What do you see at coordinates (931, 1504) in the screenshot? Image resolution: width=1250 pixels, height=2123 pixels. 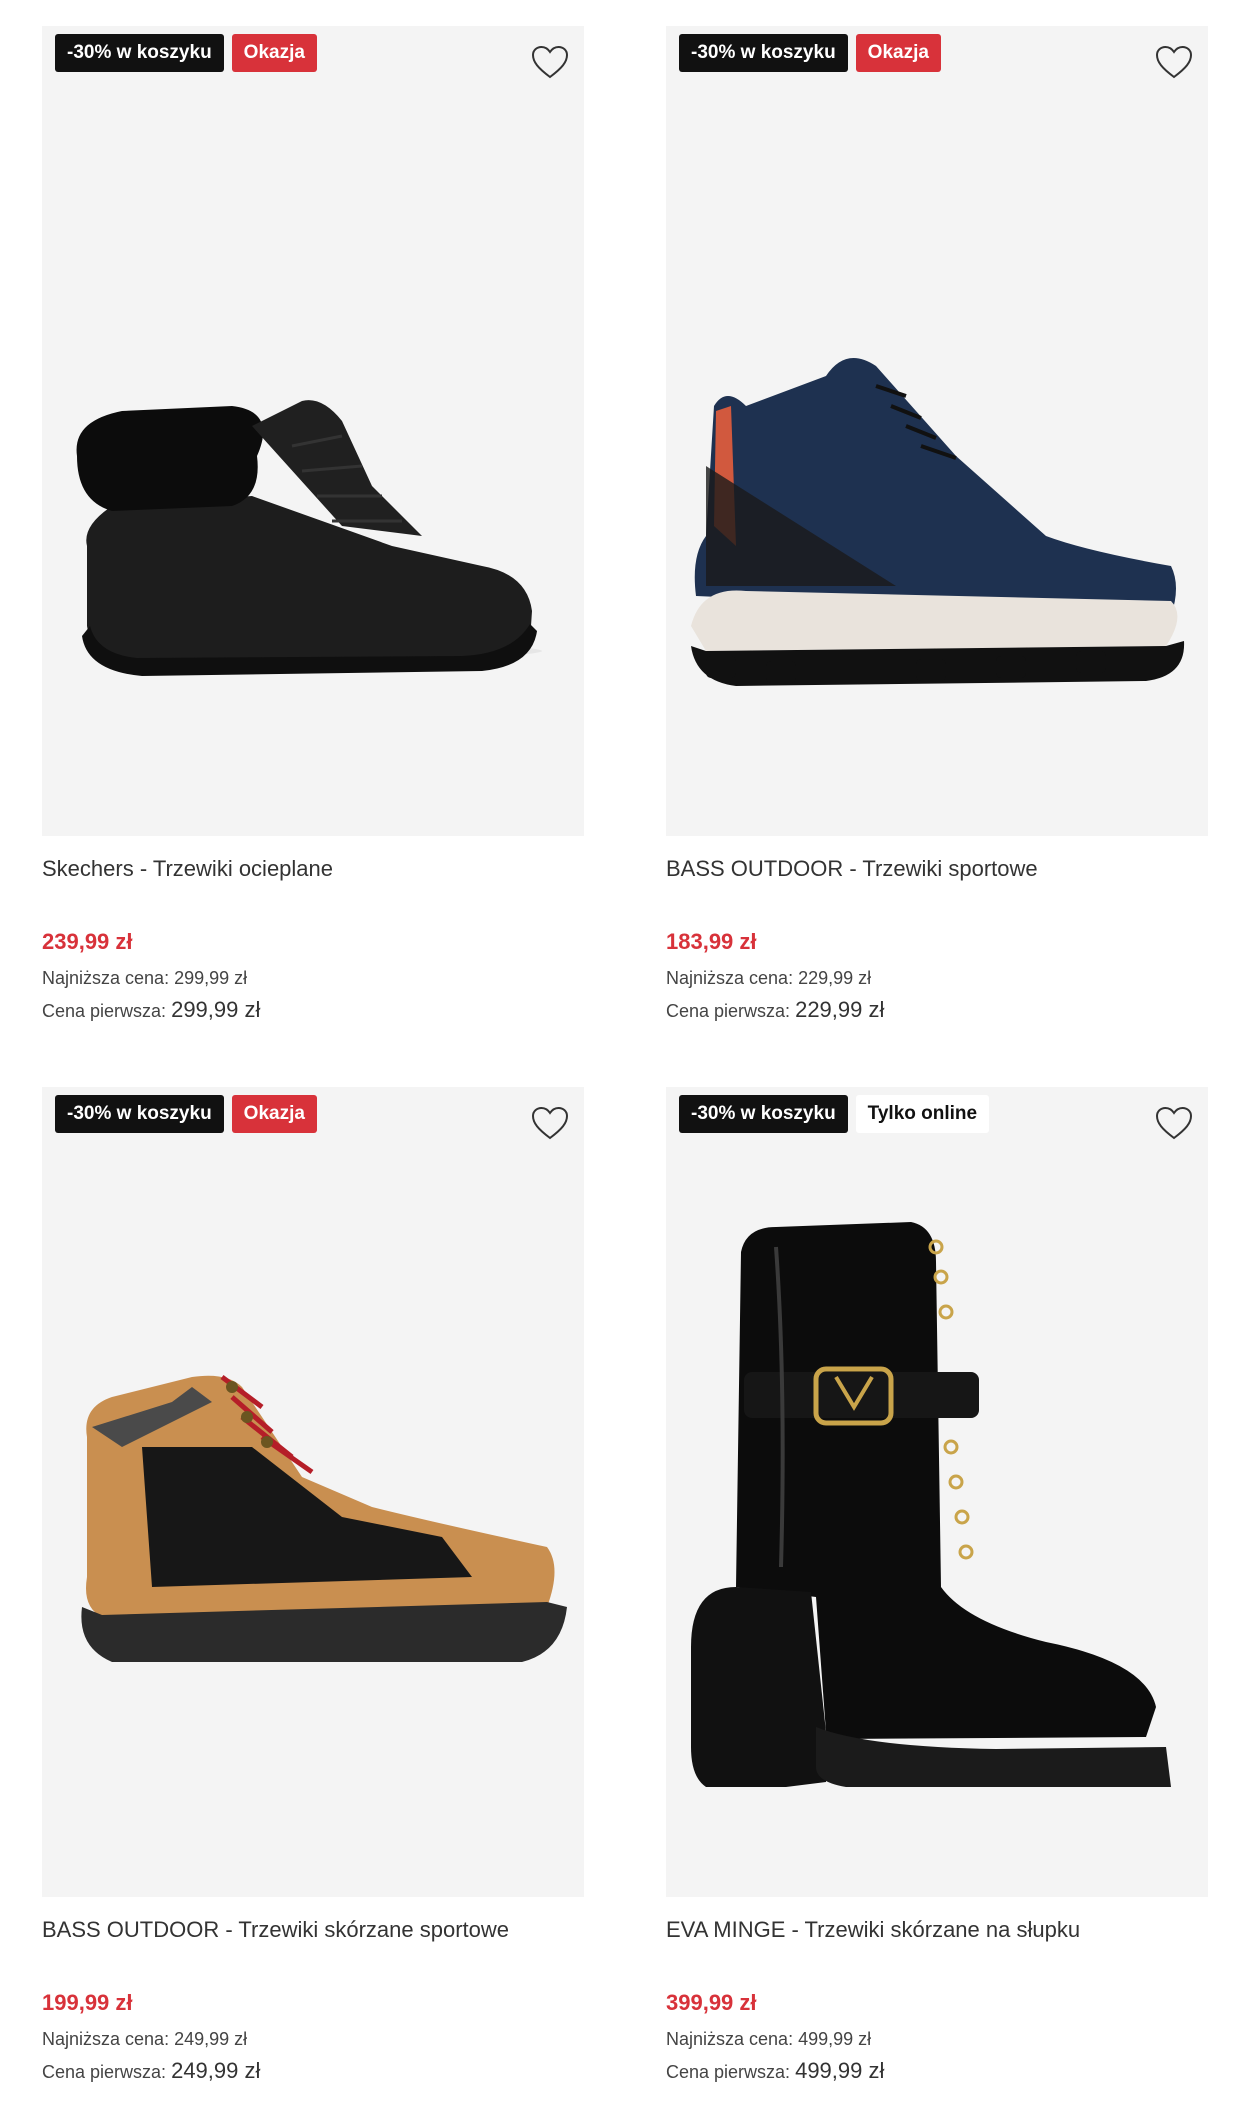 I see `black-patent-heeled-boot-image` at bounding box center [931, 1504].